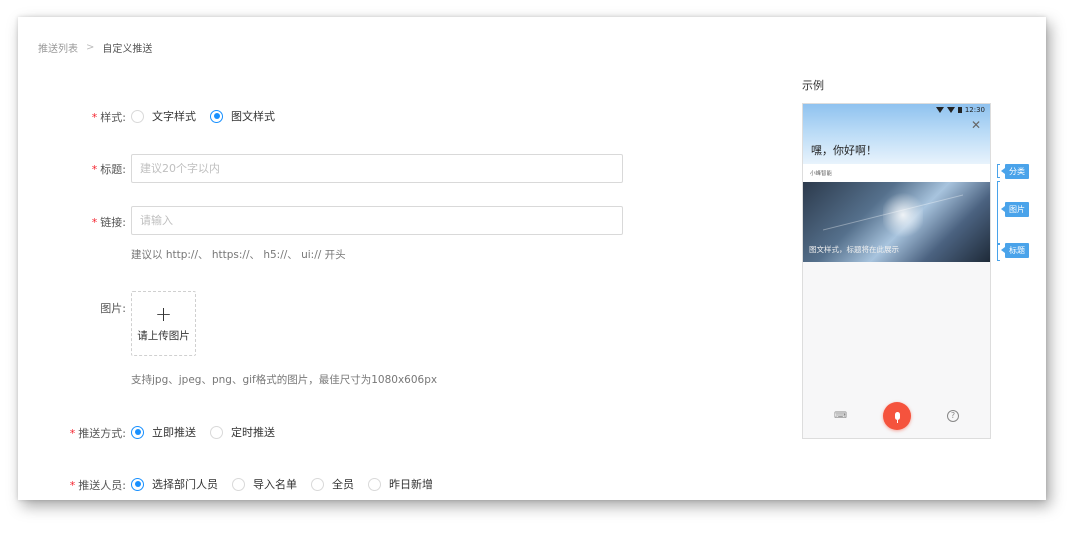 The height and width of the screenshot is (536, 1080). Describe the element at coordinates (377, 168) in the screenshot. I see `title-input` at that location.